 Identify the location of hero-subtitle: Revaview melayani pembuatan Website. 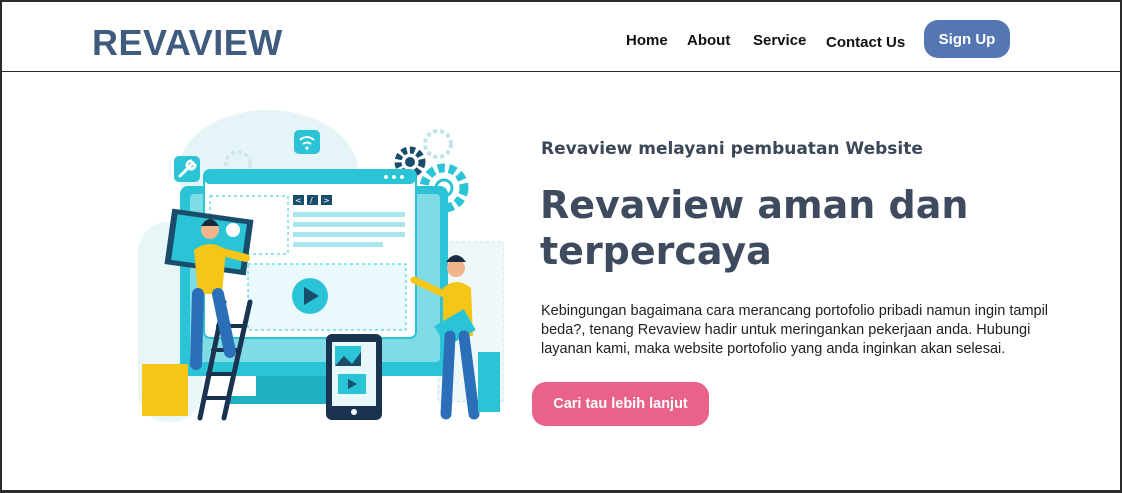
(732, 149).